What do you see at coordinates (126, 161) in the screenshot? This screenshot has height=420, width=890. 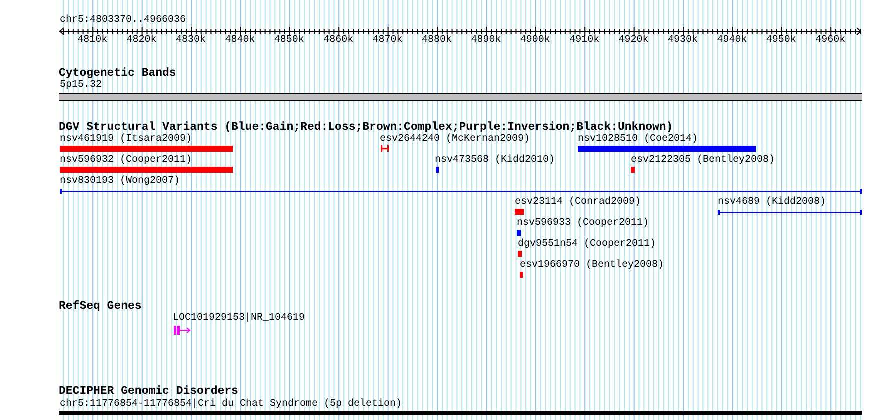 I see `variant-label: nsv596932 (Cooper2011)` at bounding box center [126, 161].